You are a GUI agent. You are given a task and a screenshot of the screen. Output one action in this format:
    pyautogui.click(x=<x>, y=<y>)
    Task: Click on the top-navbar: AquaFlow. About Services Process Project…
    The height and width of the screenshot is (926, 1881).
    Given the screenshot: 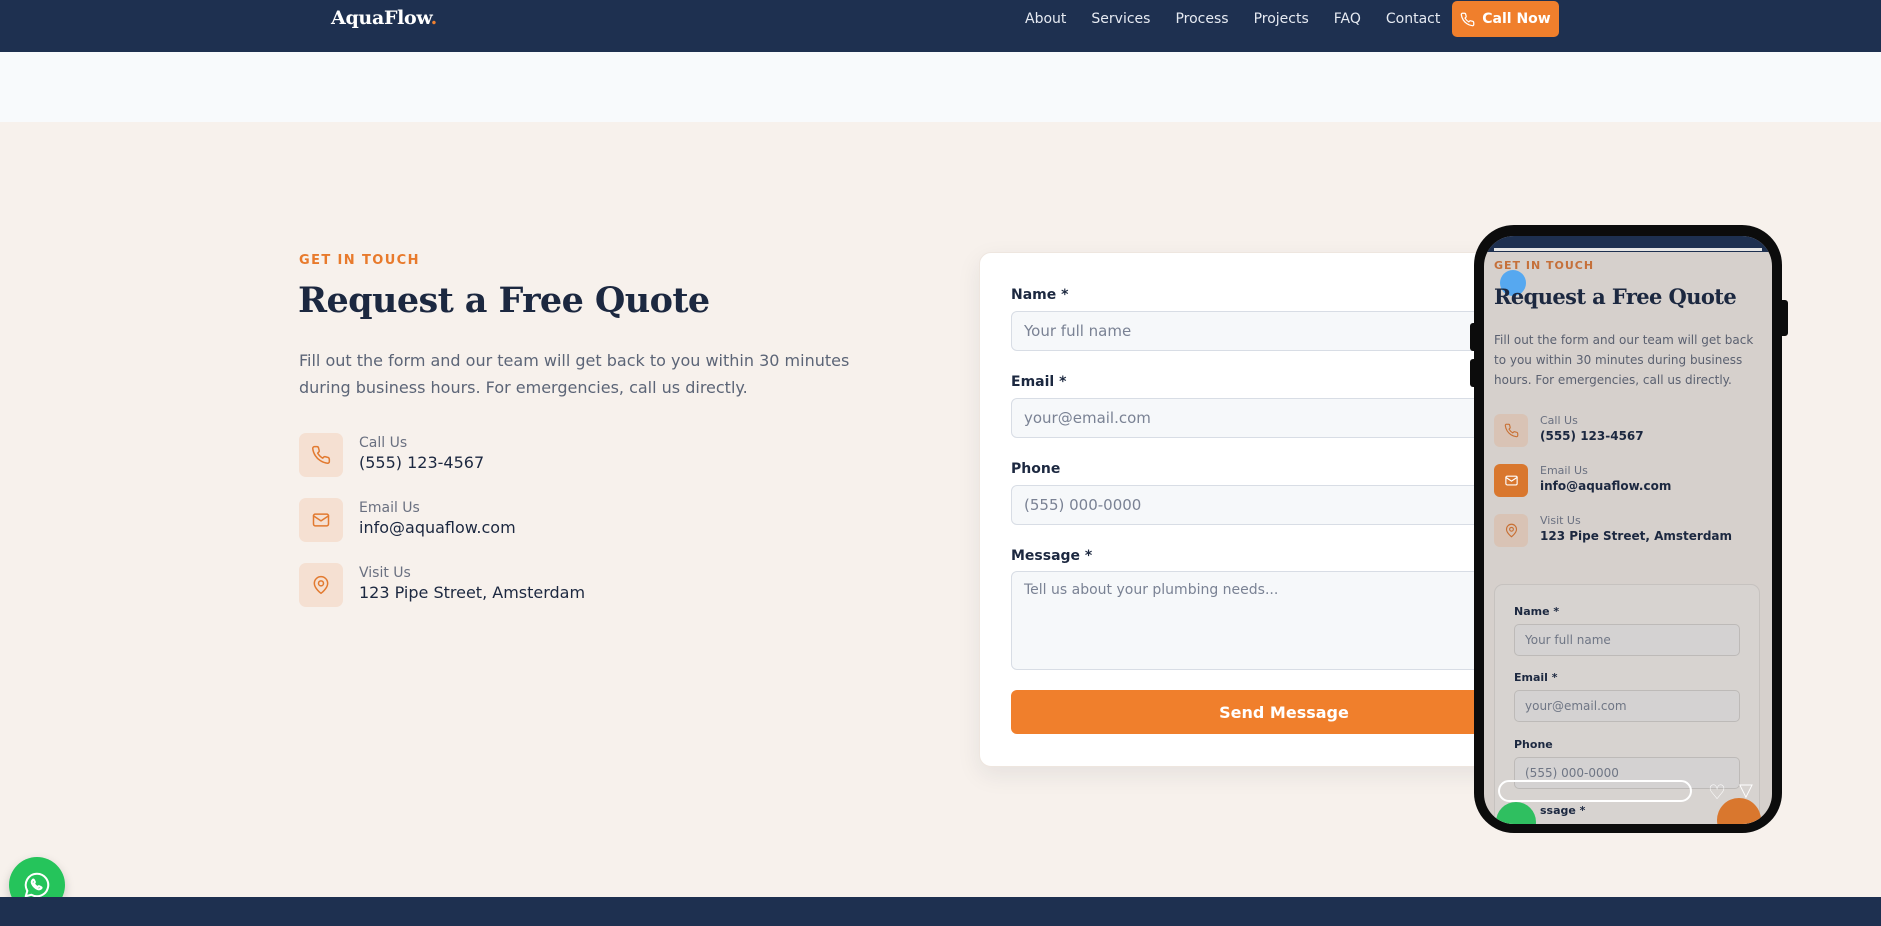 What is the action you would take?
    pyautogui.click(x=940, y=26)
    